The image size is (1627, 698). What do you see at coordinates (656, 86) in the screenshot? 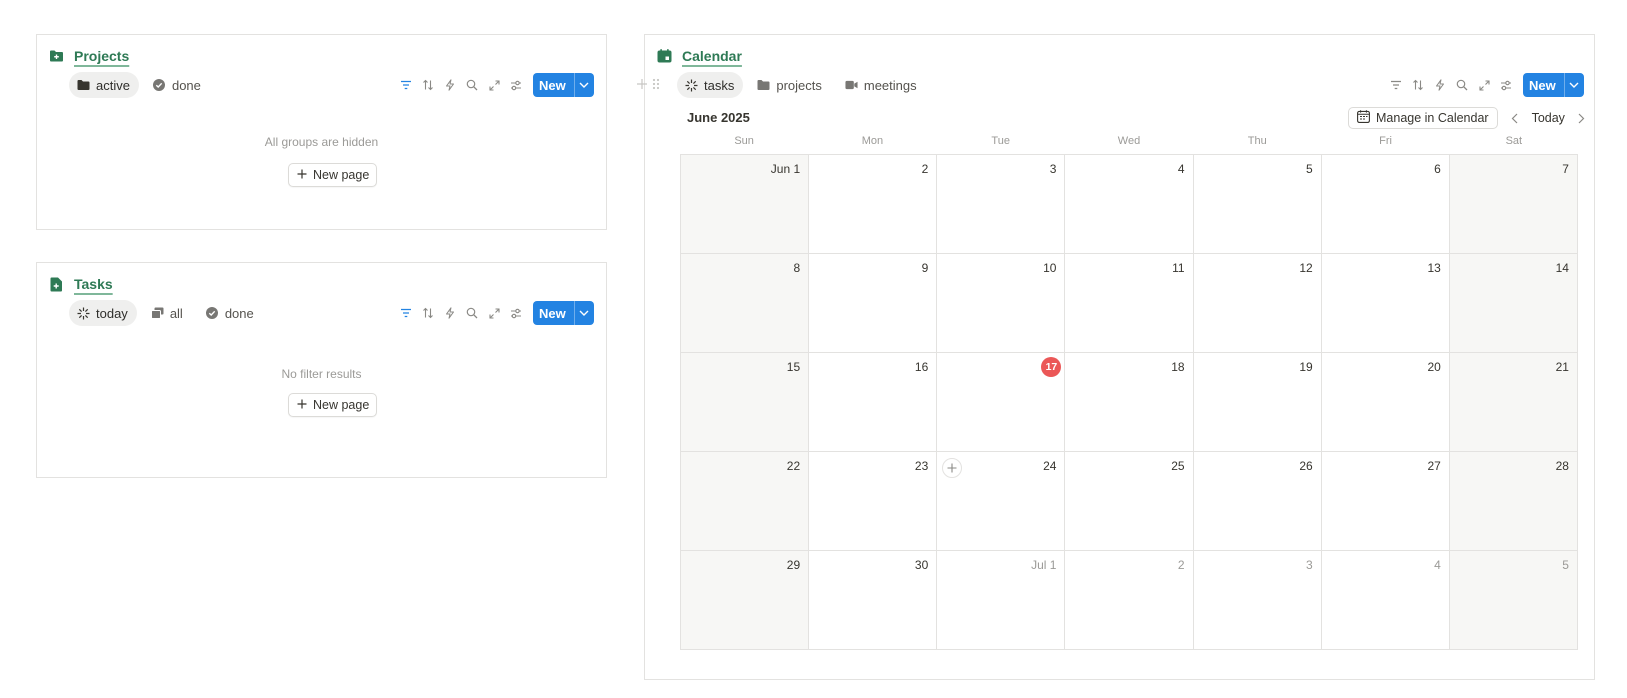
I see `drag-handle-icon` at bounding box center [656, 86].